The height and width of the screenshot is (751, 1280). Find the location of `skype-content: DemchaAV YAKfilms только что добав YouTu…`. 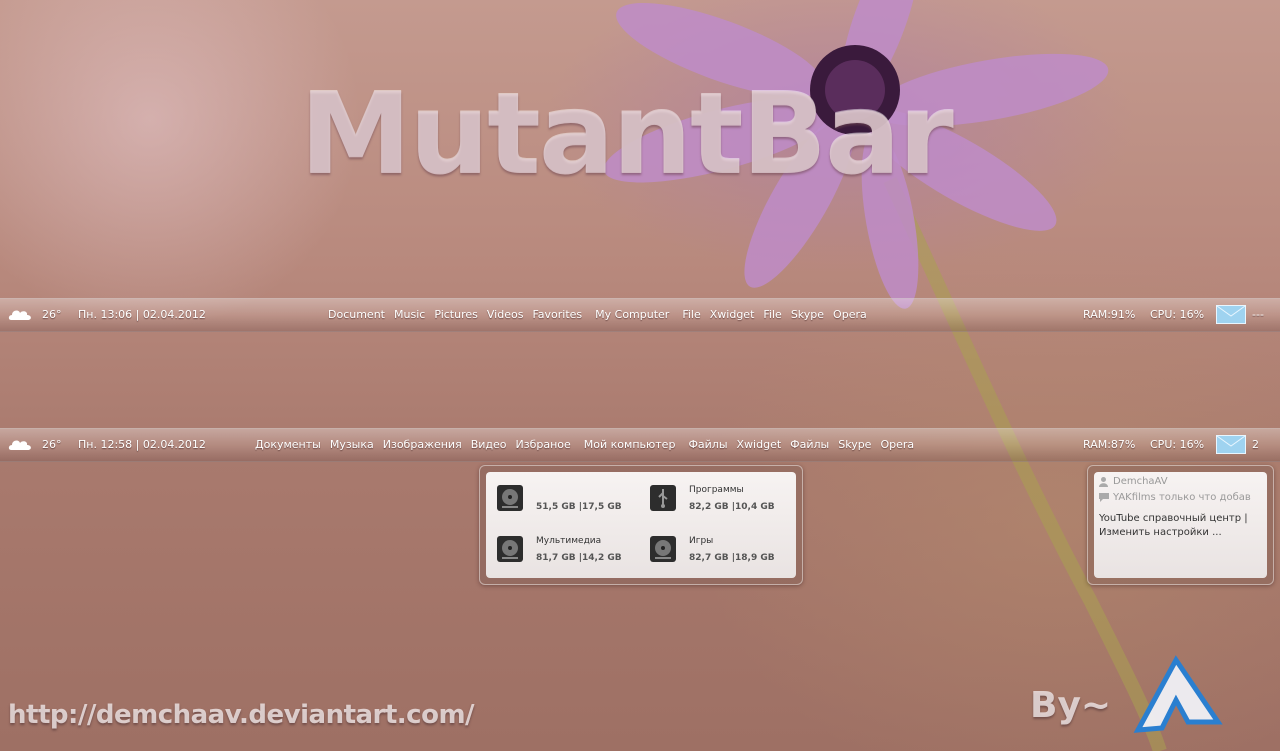

skype-content: DemchaAV YAKfilms только что добав YouTu… is located at coordinates (1180, 525).